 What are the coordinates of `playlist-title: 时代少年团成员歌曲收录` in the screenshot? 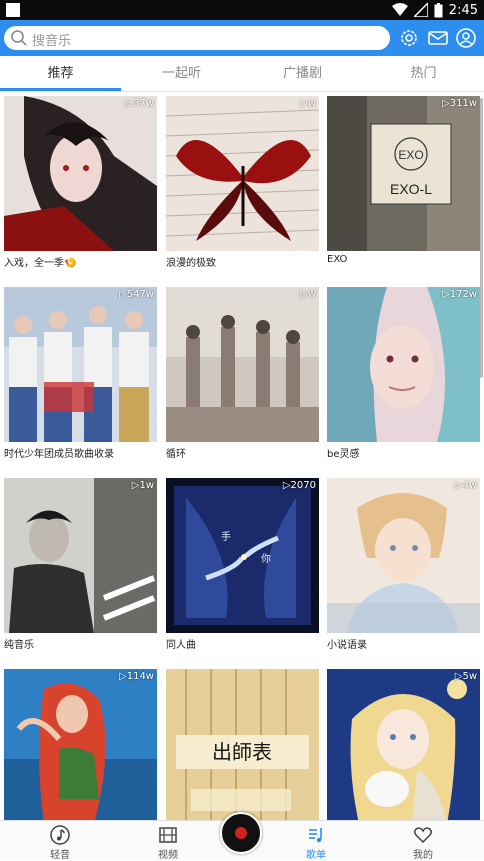 It's located at (59, 454).